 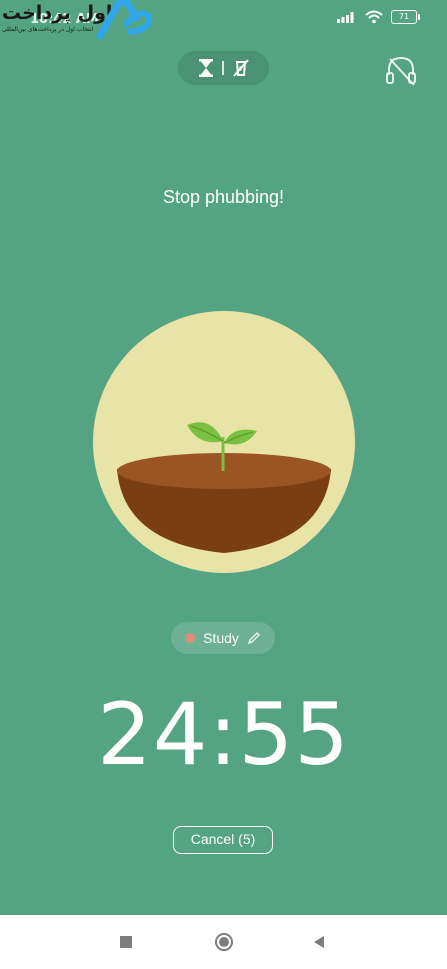 What do you see at coordinates (405, 17) in the screenshot?
I see `battery-indicator: 71` at bounding box center [405, 17].